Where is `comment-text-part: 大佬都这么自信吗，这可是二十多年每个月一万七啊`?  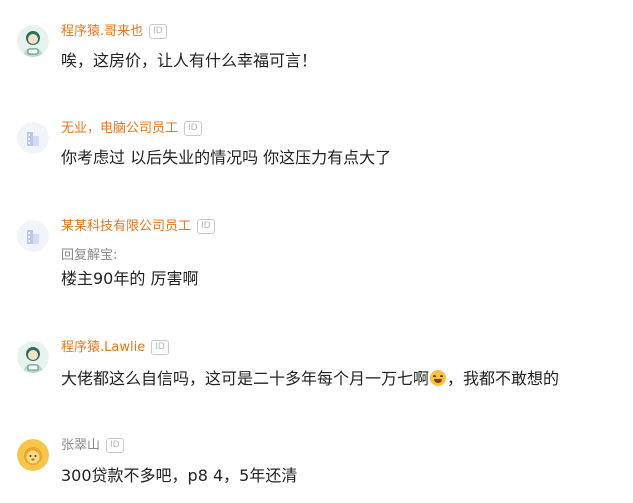
comment-text-part: 大佬都这么自信吗，这可是二十多年每个月一万七啊 is located at coordinates (245, 378).